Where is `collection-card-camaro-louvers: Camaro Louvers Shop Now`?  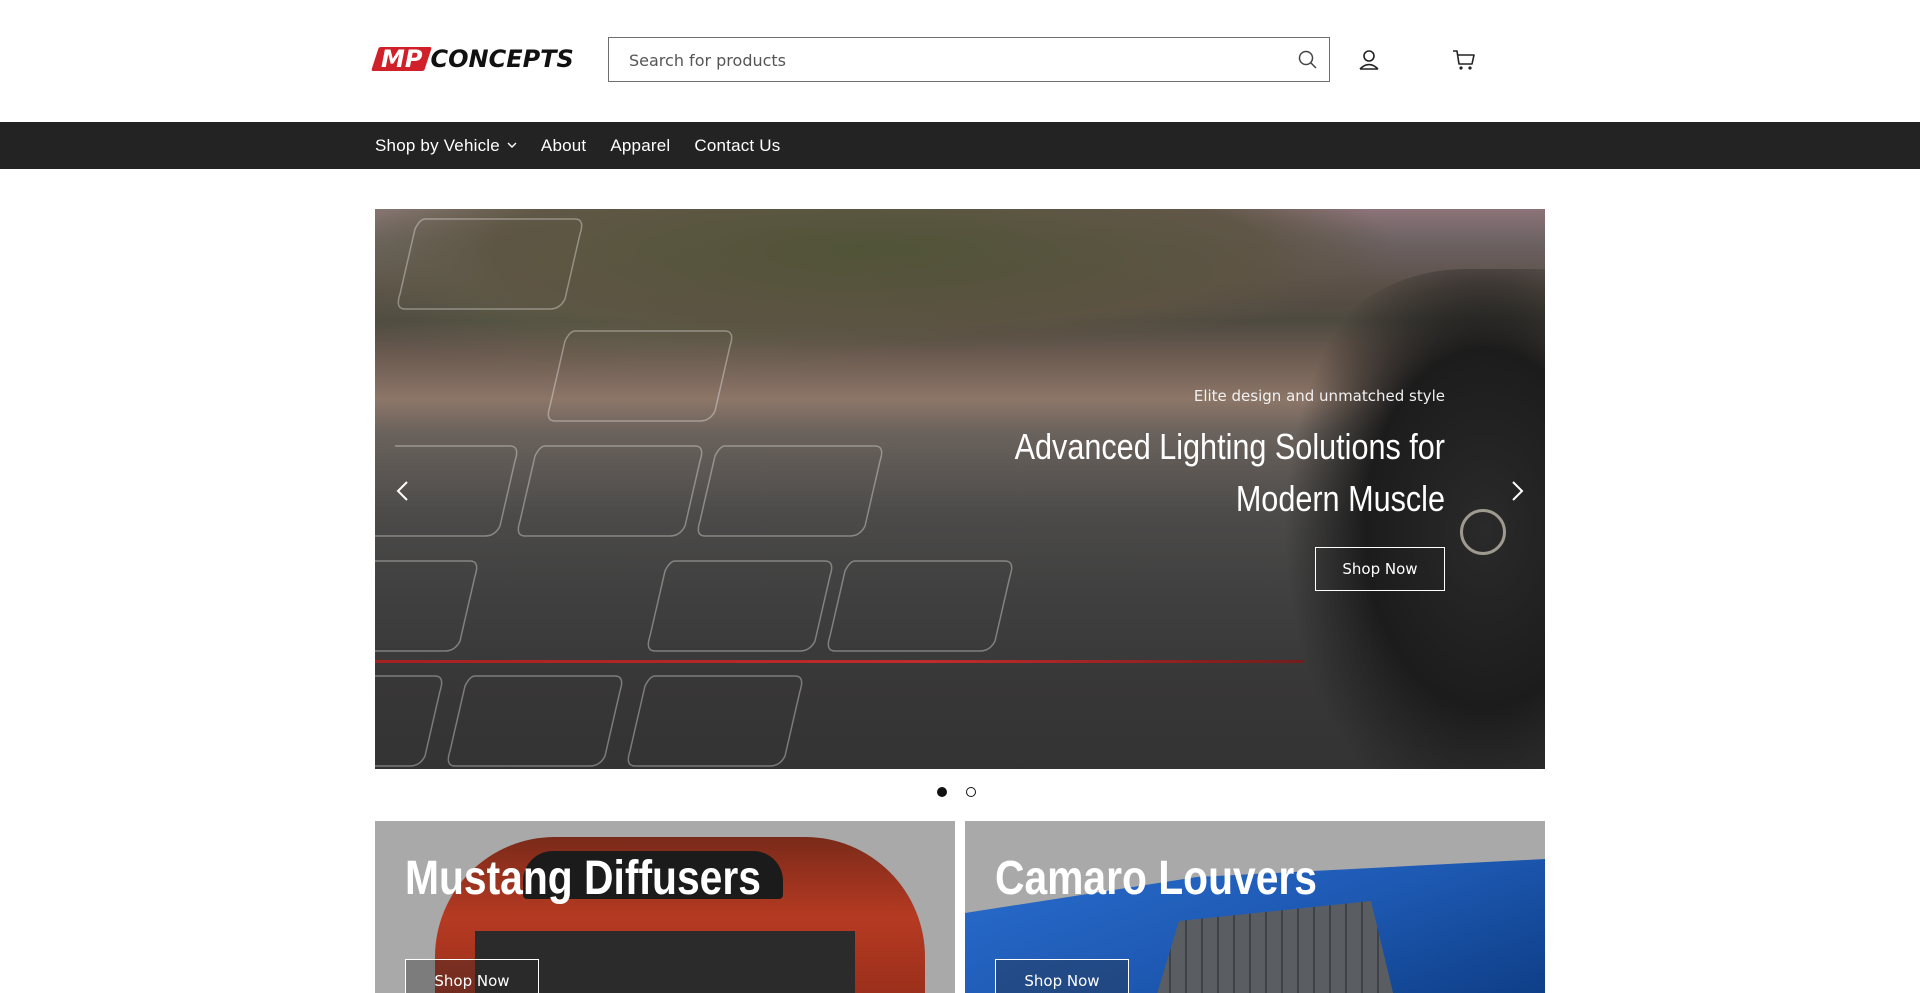
collection-card-camaro-louvers: Camaro Louvers Shop Now is located at coordinates (1255, 907).